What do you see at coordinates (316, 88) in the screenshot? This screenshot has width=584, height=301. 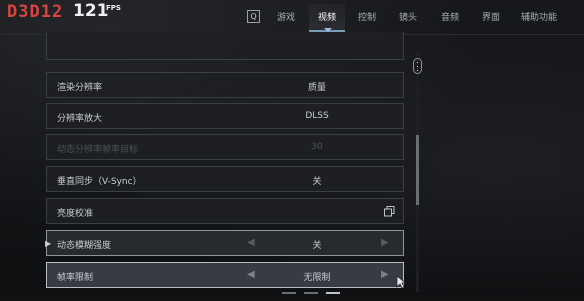 I see `setting-value: 质量` at bounding box center [316, 88].